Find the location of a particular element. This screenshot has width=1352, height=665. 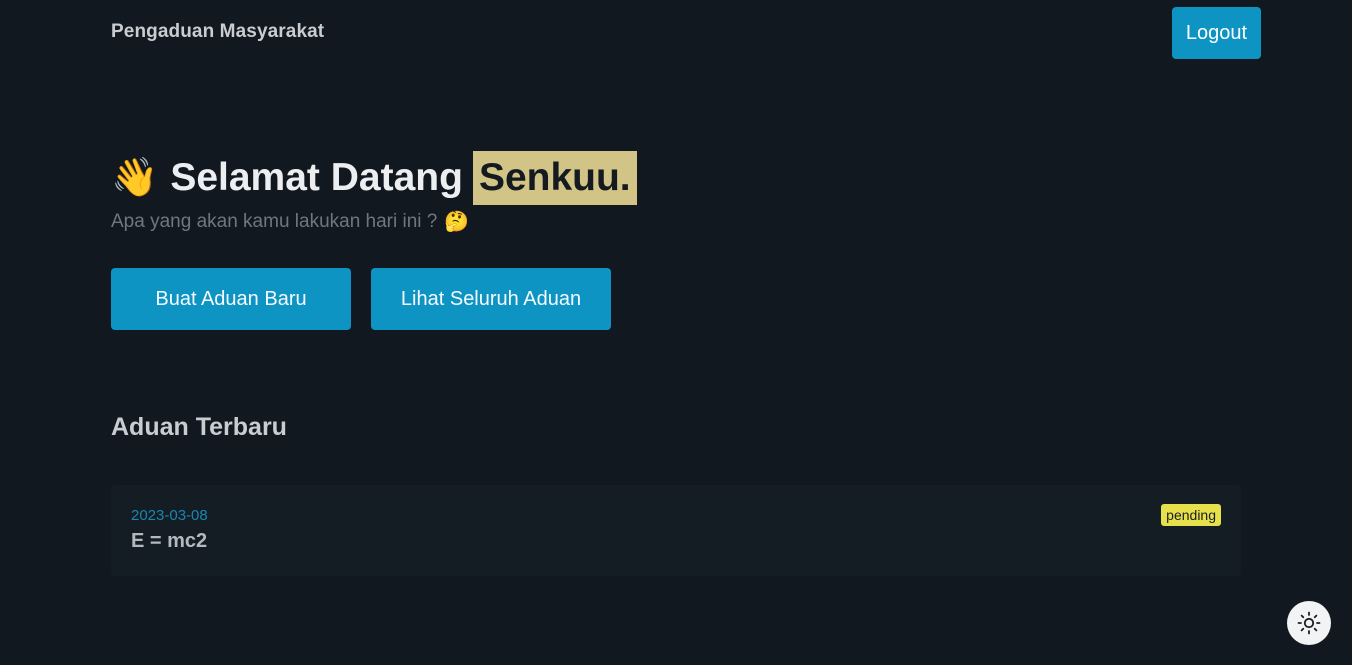

theme-toggle-button is located at coordinates (1309, 623).